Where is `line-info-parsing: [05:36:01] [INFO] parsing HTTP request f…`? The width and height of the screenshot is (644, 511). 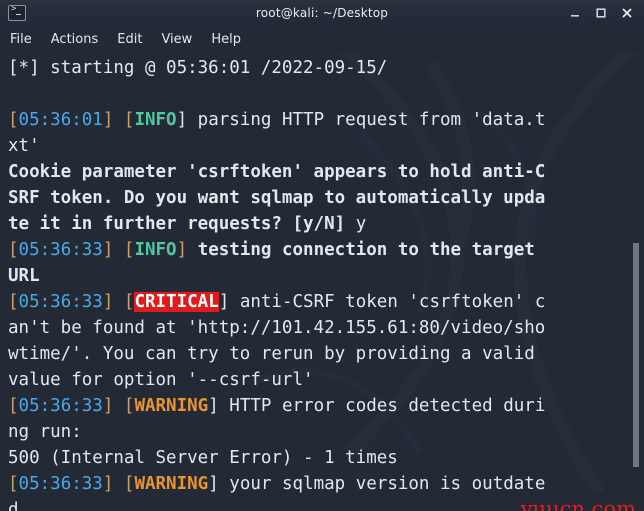
line-info-parsing: [05:36:01] [INFO] parsing HTTP request f… is located at coordinates (319, 120).